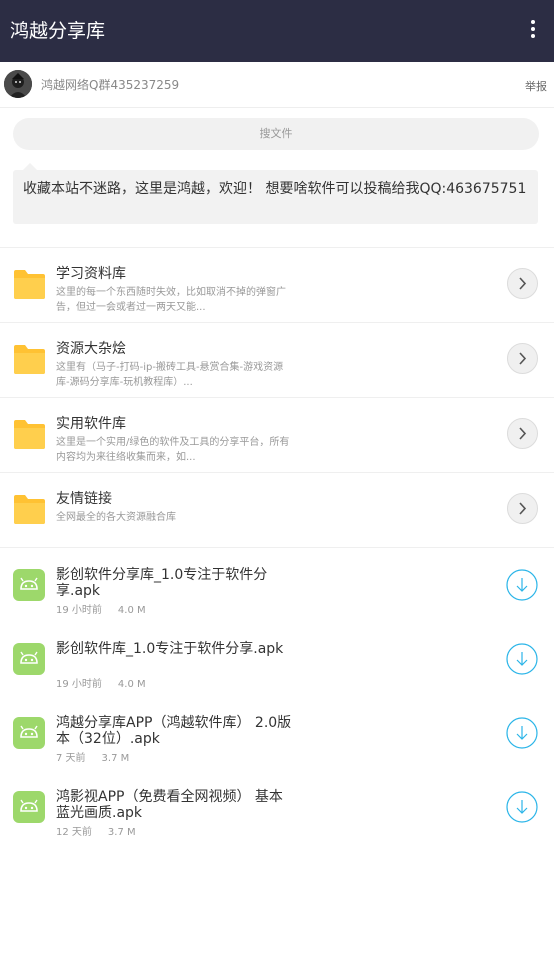  Describe the element at coordinates (91, 349) in the screenshot. I see `folder-name: 资源大杂烩` at that location.